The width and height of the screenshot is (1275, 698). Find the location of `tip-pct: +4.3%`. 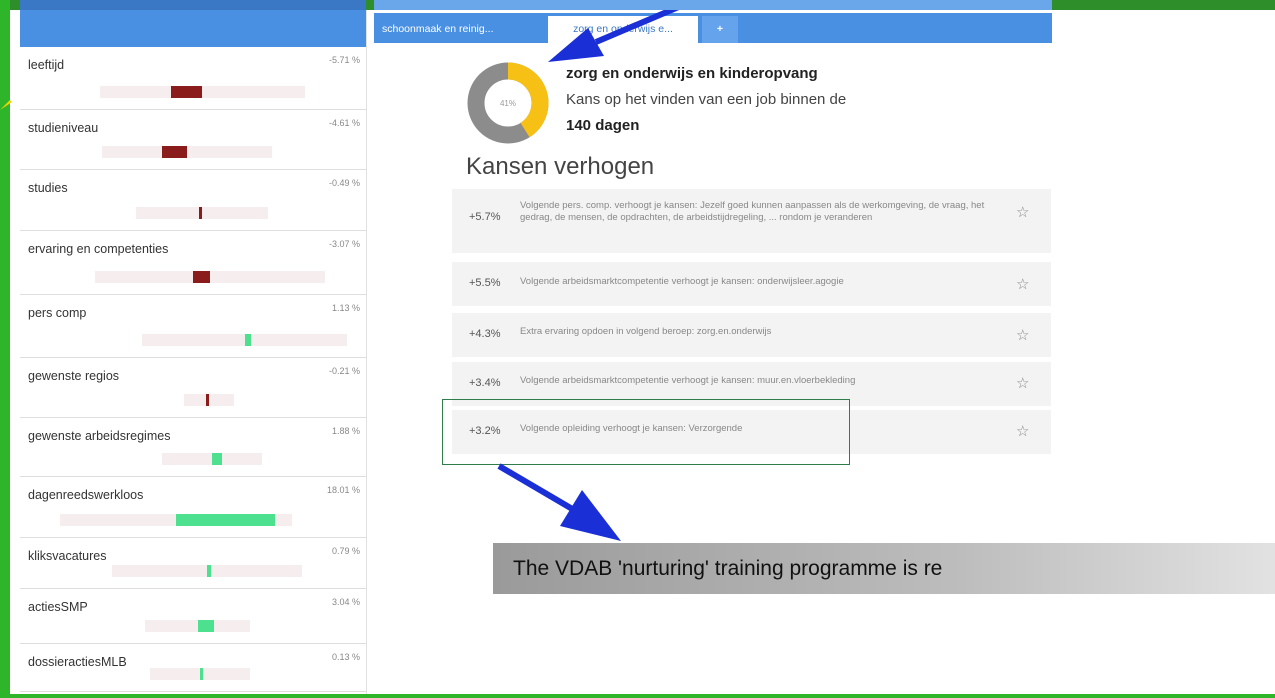

tip-pct: +4.3% is located at coordinates (485, 334).